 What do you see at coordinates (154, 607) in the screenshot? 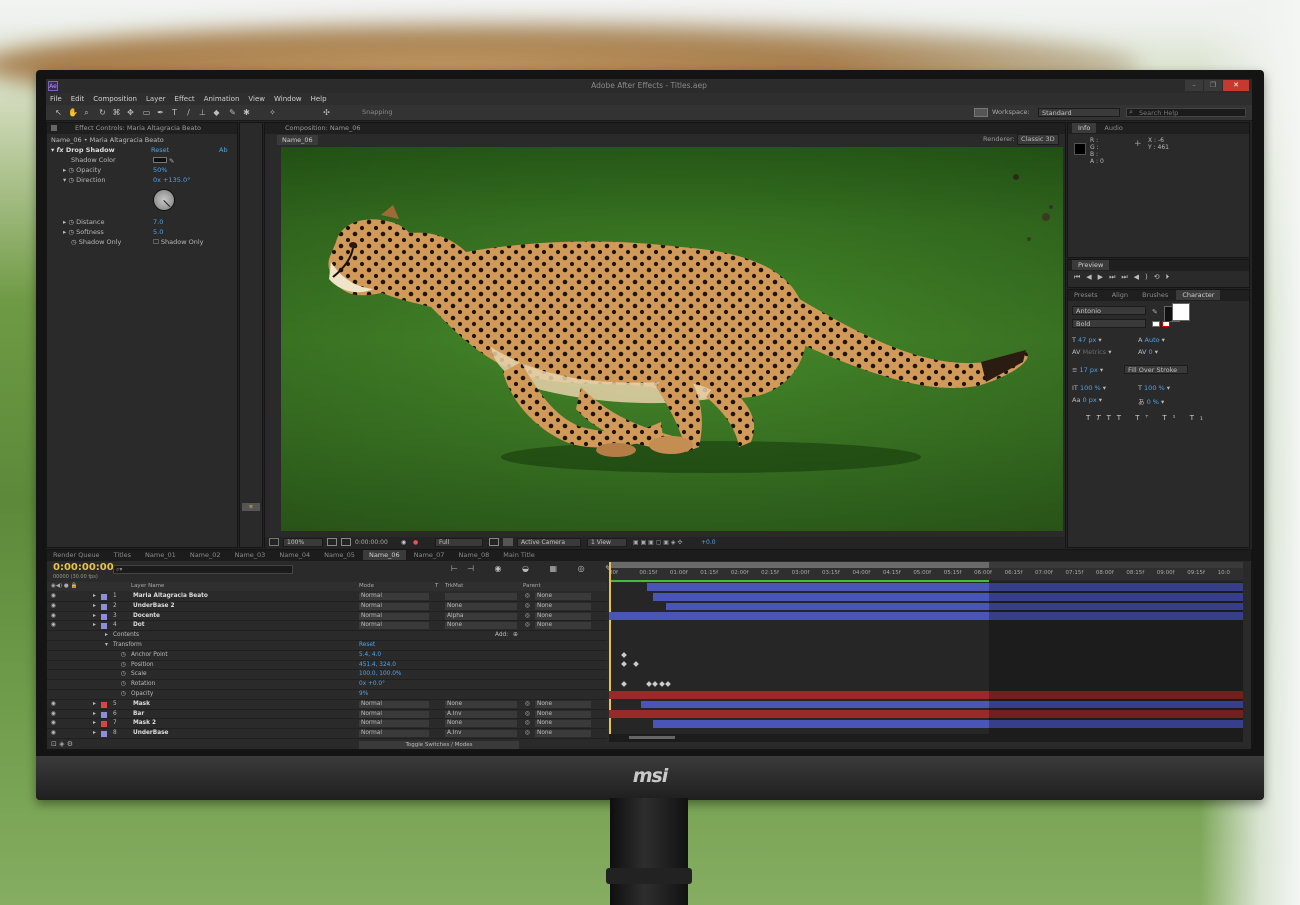
I see `layer-name: UnderBase 2` at bounding box center [154, 607].